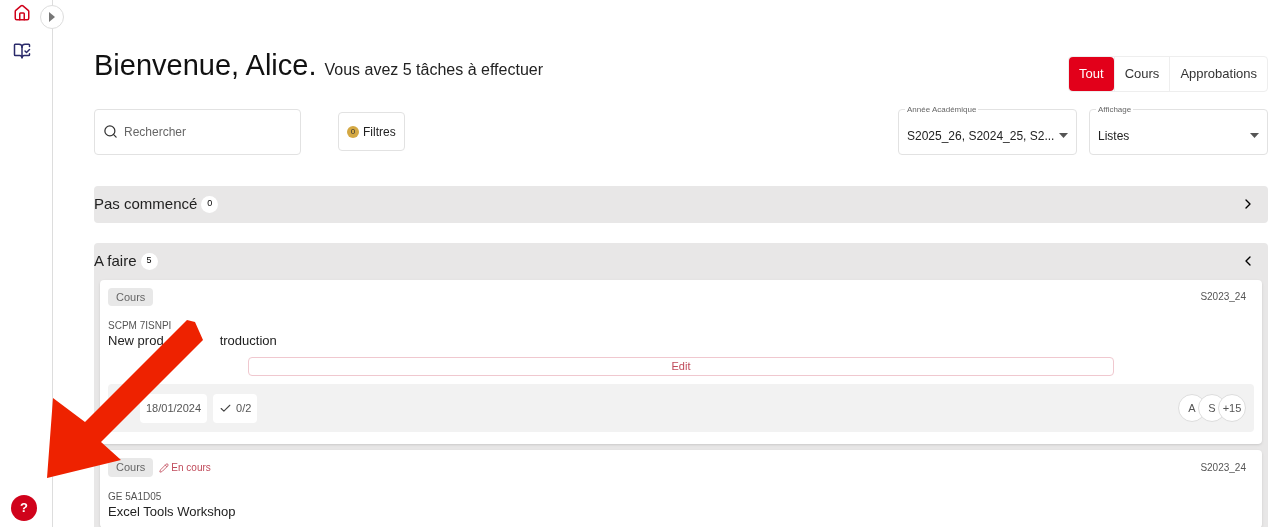  What do you see at coordinates (205, 65) in the screenshot?
I see `greeting: Bienvenue, Alice.` at bounding box center [205, 65].